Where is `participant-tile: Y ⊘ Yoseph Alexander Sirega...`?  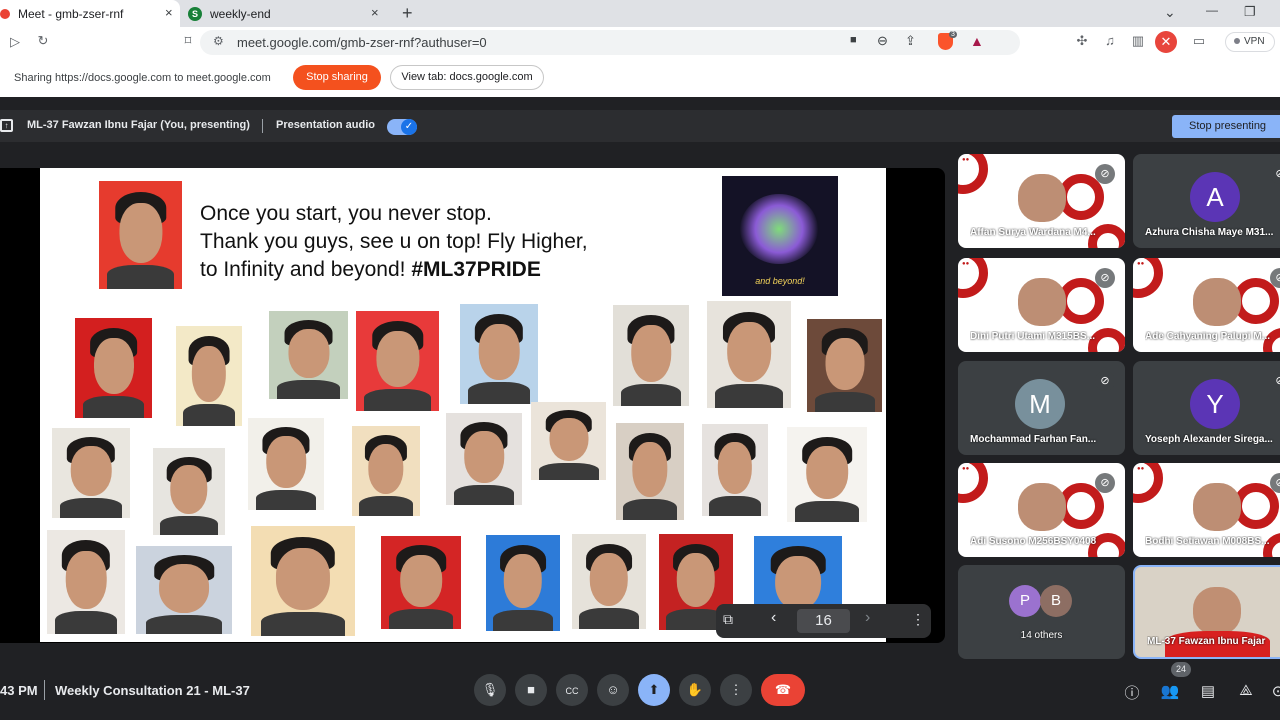 participant-tile: Y ⊘ Yoseph Alexander Sirega... is located at coordinates (1206, 408).